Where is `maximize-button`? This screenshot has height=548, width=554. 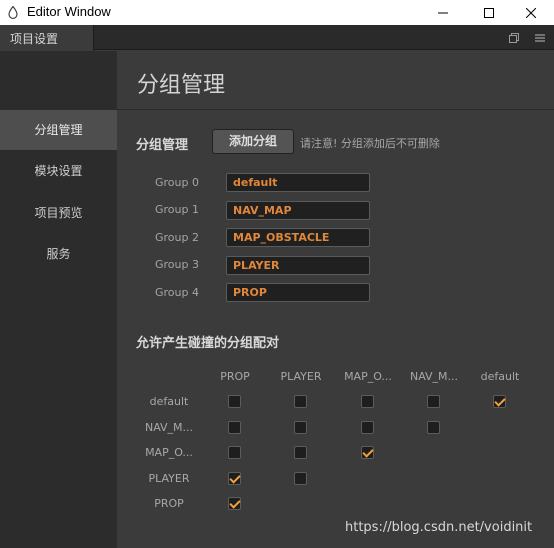
maximize-button is located at coordinates (489, 12).